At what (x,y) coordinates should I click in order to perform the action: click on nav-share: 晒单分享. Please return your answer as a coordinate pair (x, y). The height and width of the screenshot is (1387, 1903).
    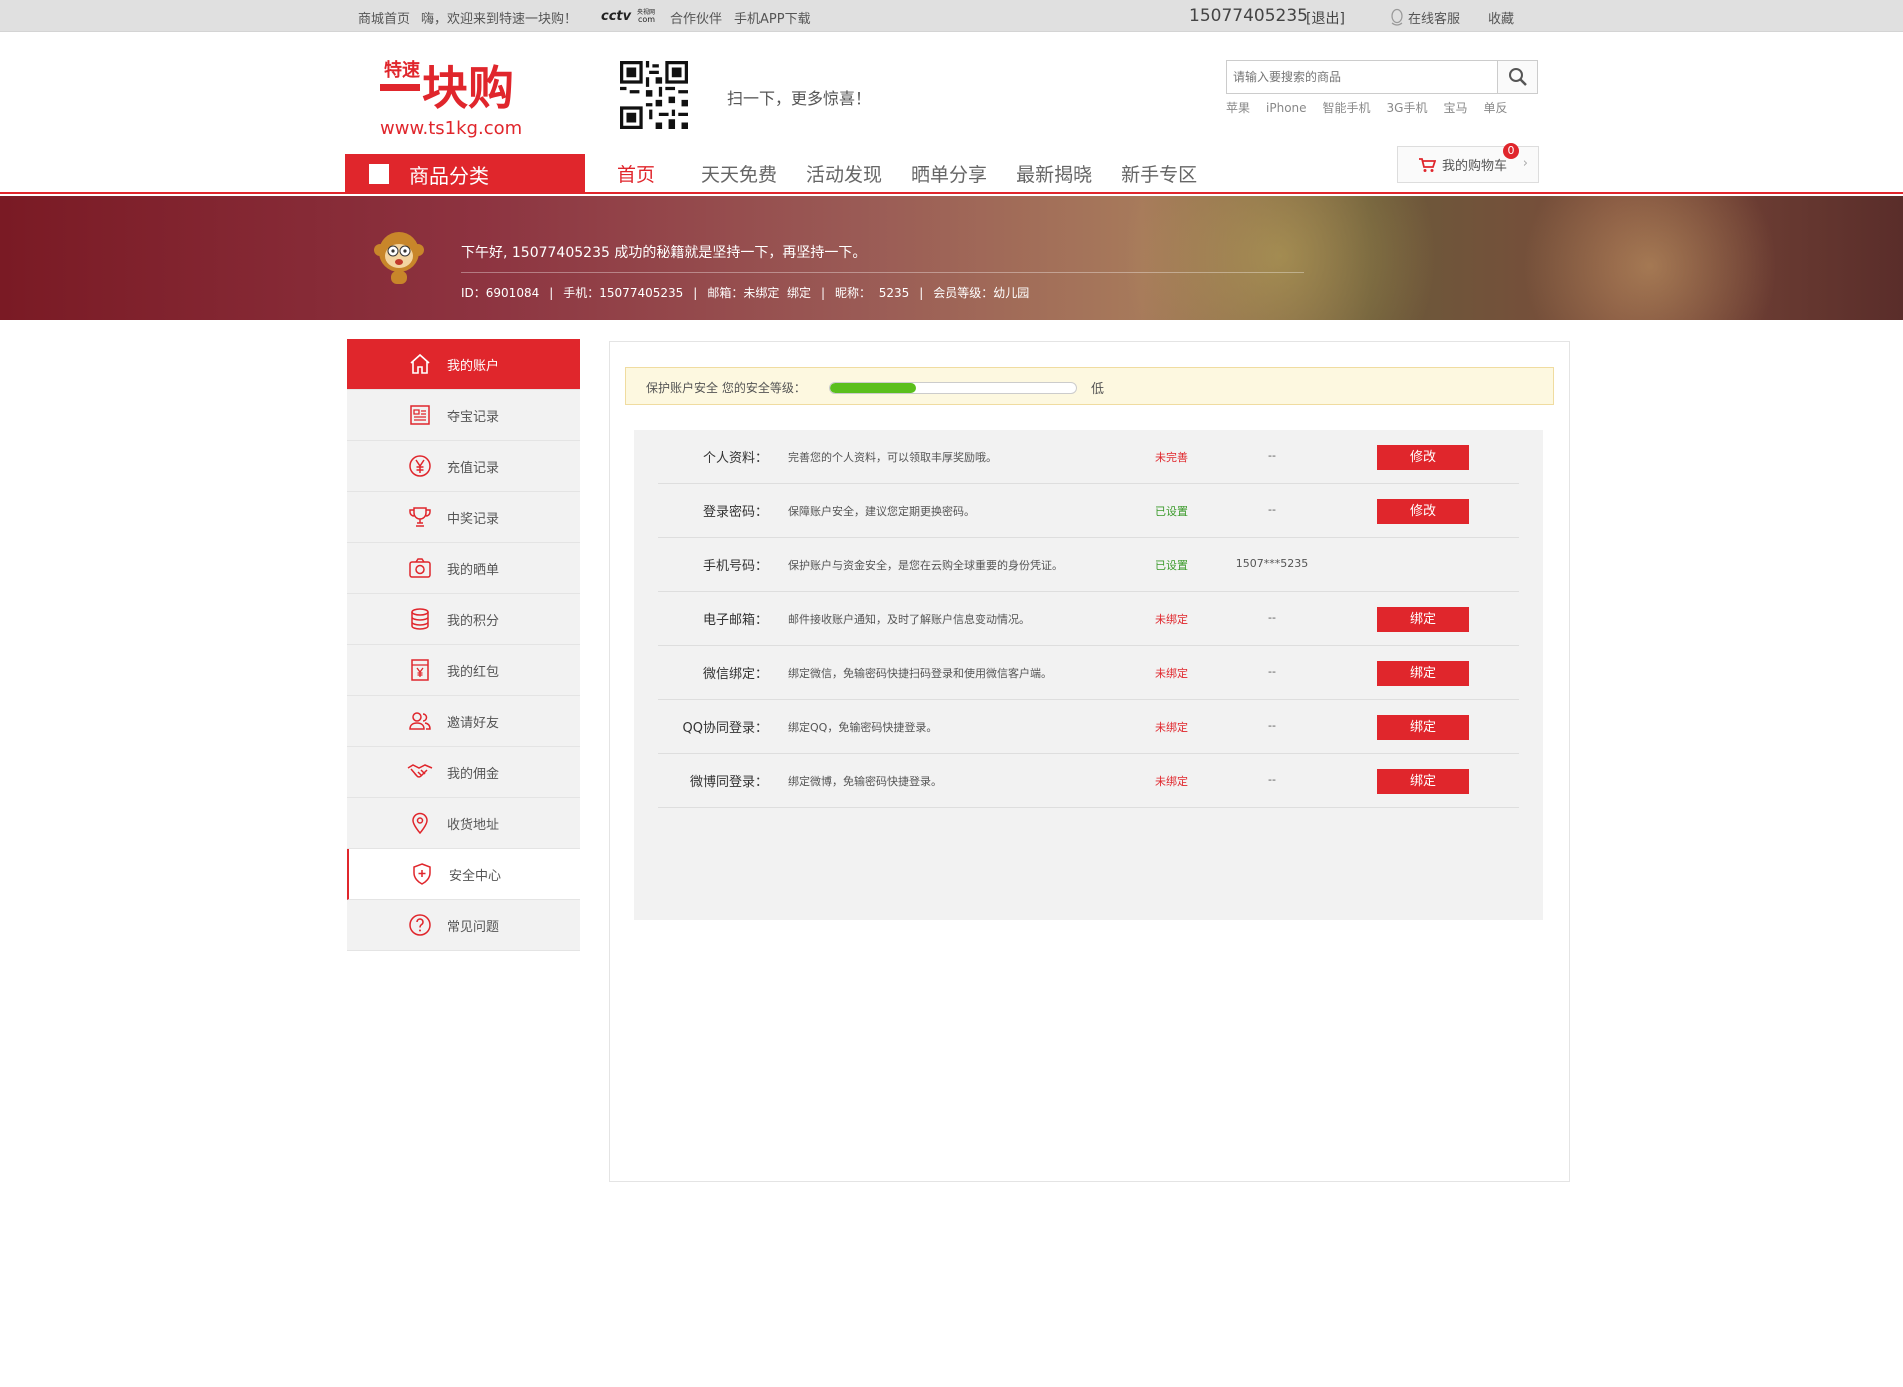
    Looking at the image, I should click on (949, 175).